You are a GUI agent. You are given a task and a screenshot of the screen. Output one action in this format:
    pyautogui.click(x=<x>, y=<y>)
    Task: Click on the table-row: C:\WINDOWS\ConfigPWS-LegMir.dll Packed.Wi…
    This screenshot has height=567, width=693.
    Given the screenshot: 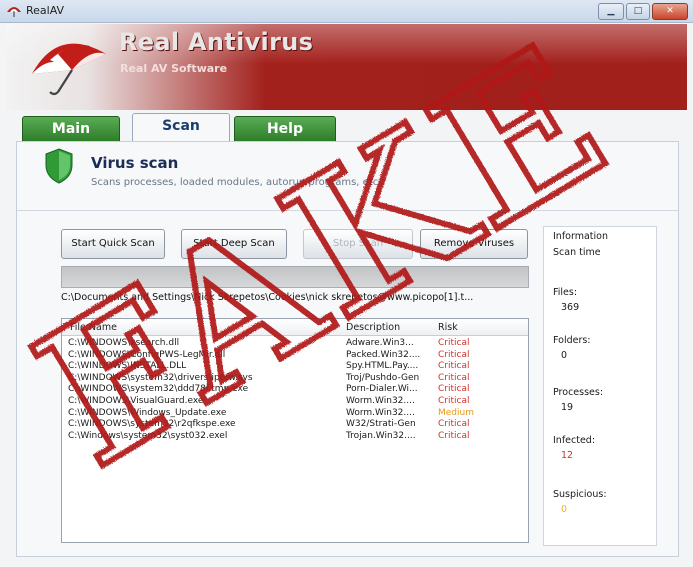 What is the action you would take?
    pyautogui.click(x=295, y=356)
    